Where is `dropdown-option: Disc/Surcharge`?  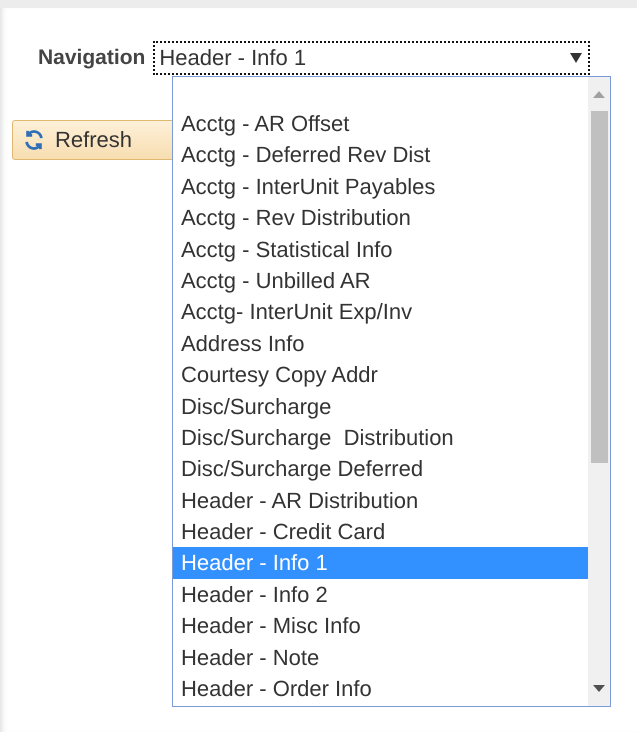
dropdown-option: Disc/Surcharge is located at coordinates (380, 406).